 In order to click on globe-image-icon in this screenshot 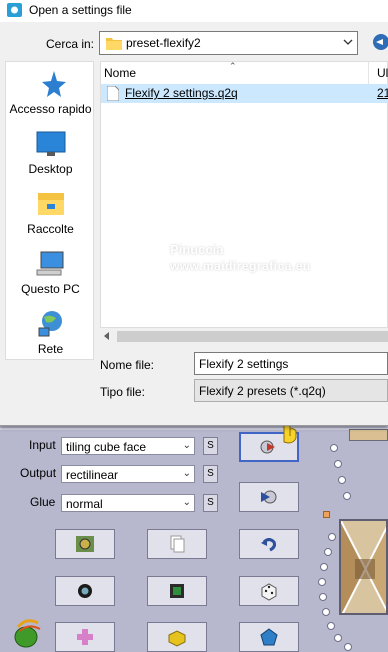, I will do `click(85, 544)`.